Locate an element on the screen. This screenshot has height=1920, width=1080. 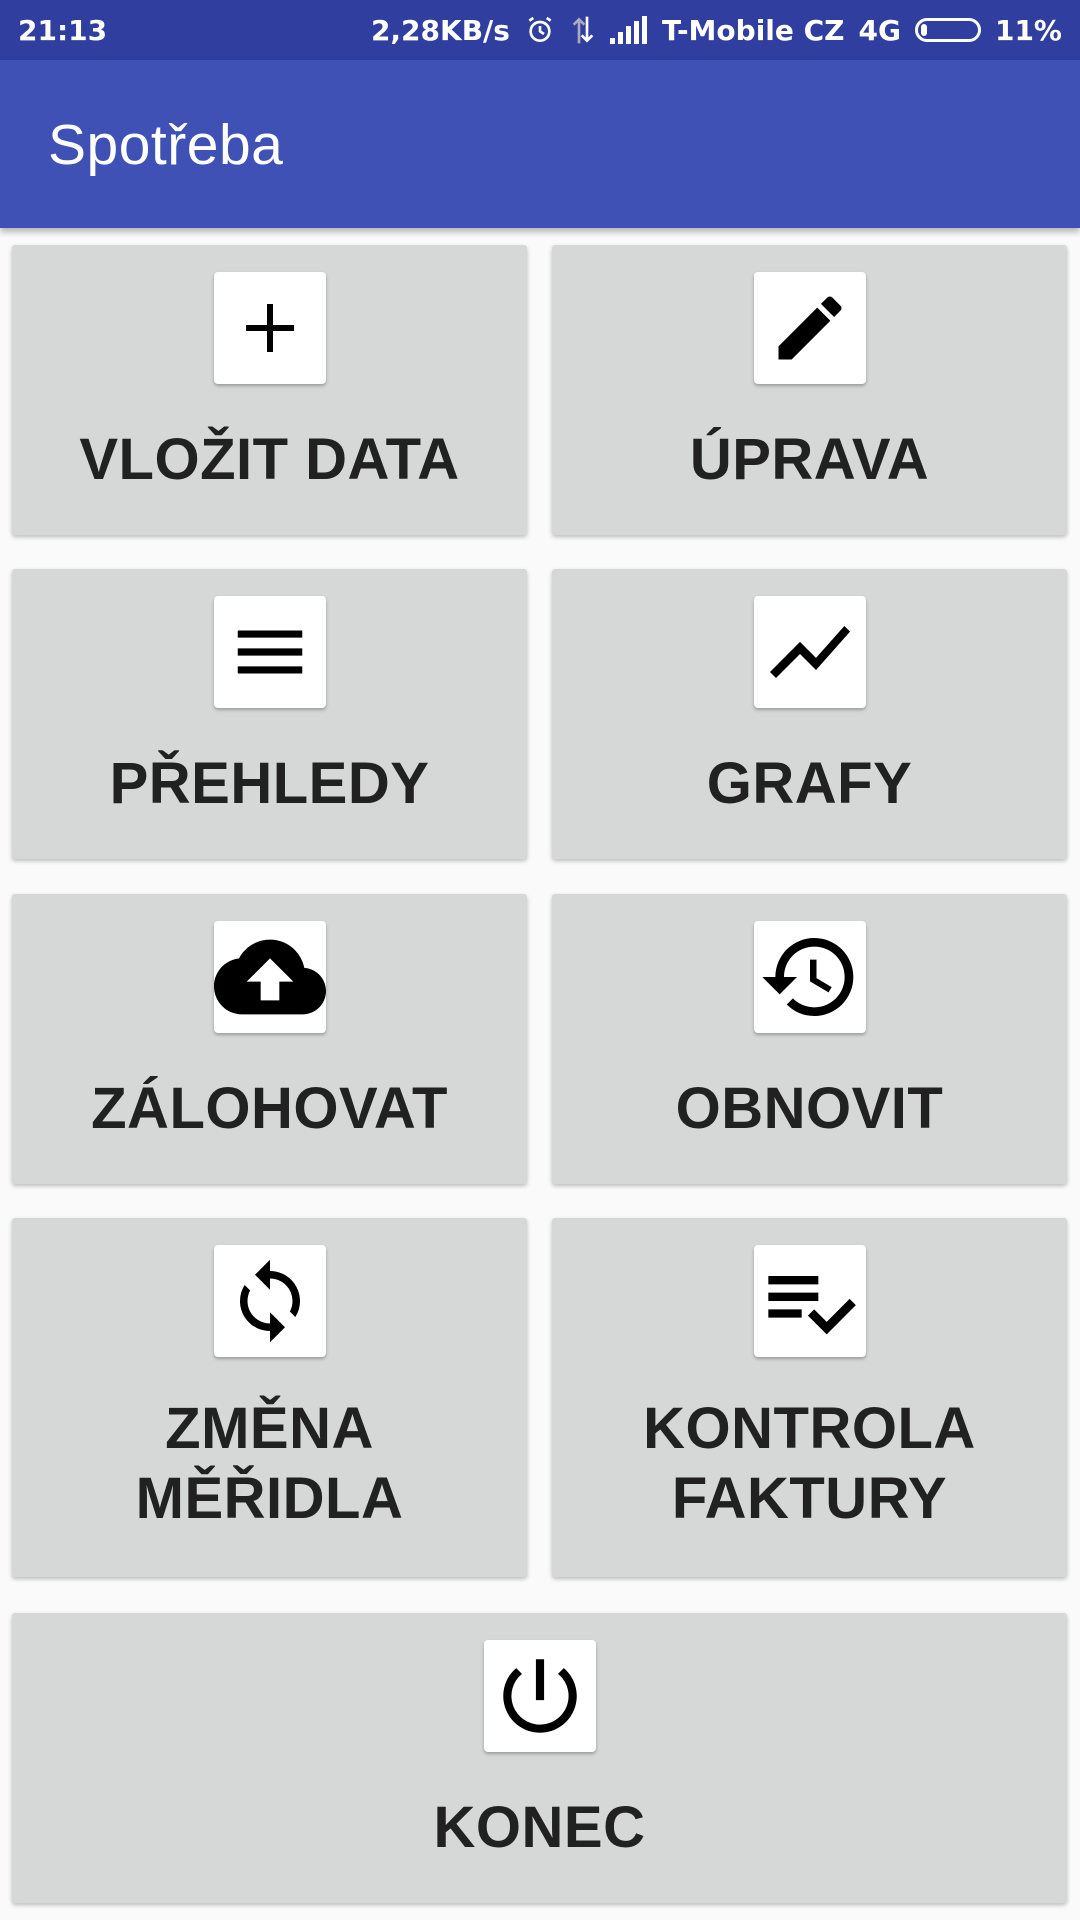
invoice-check-label: KONTROLA FAKTURY is located at coordinates (809, 1464).